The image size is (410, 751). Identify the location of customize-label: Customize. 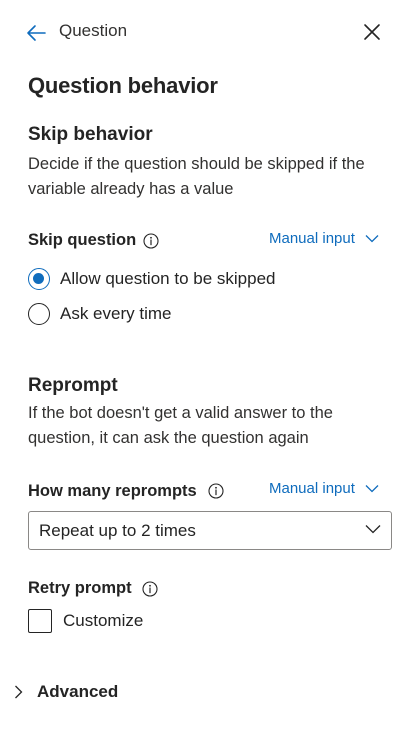
(103, 620).